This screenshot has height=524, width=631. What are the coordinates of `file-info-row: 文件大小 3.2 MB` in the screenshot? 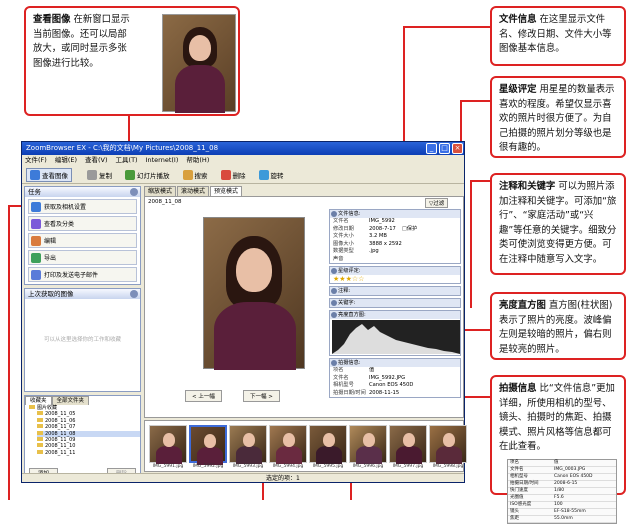 It's located at (360, 236).